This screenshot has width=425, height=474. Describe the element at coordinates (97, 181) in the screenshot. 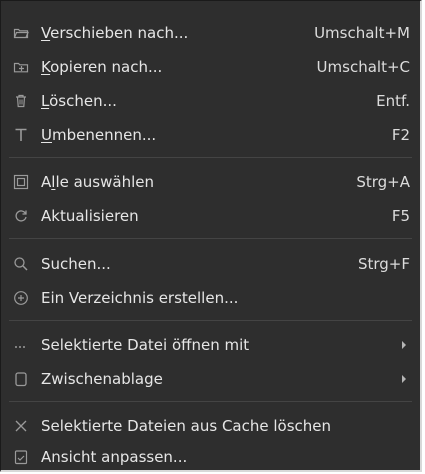

I see `menu-item-label: Alle auswählen` at that location.